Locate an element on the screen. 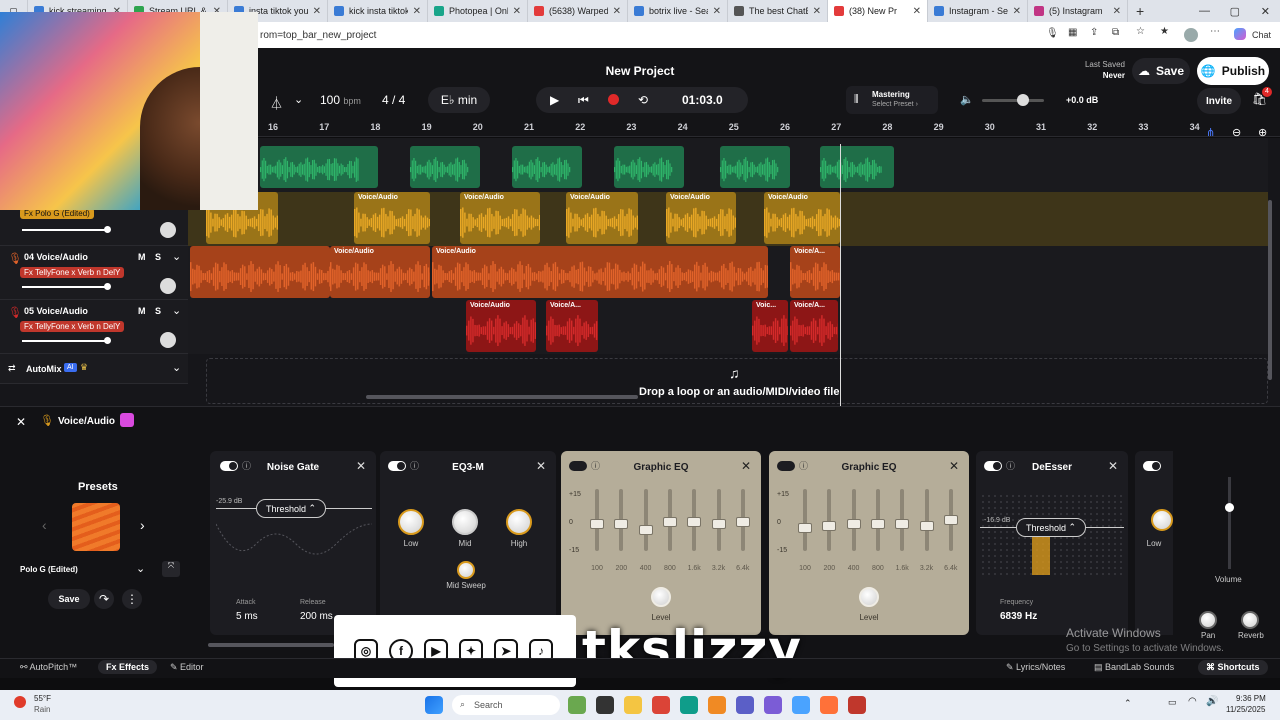 The height and width of the screenshot is (720, 1280). metronome-icon: ⏃ is located at coordinates (276, 102).